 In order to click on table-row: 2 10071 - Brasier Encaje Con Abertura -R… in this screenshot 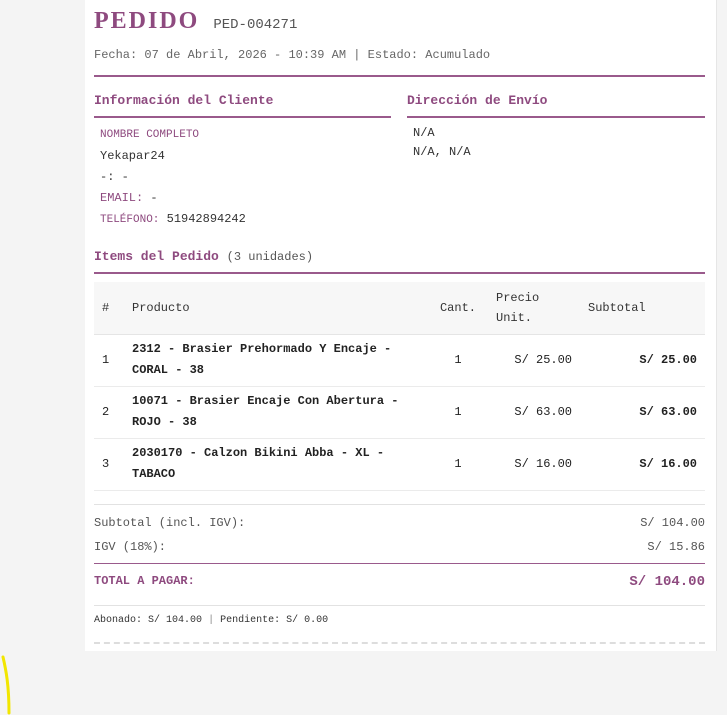, I will do `click(399, 412)`.